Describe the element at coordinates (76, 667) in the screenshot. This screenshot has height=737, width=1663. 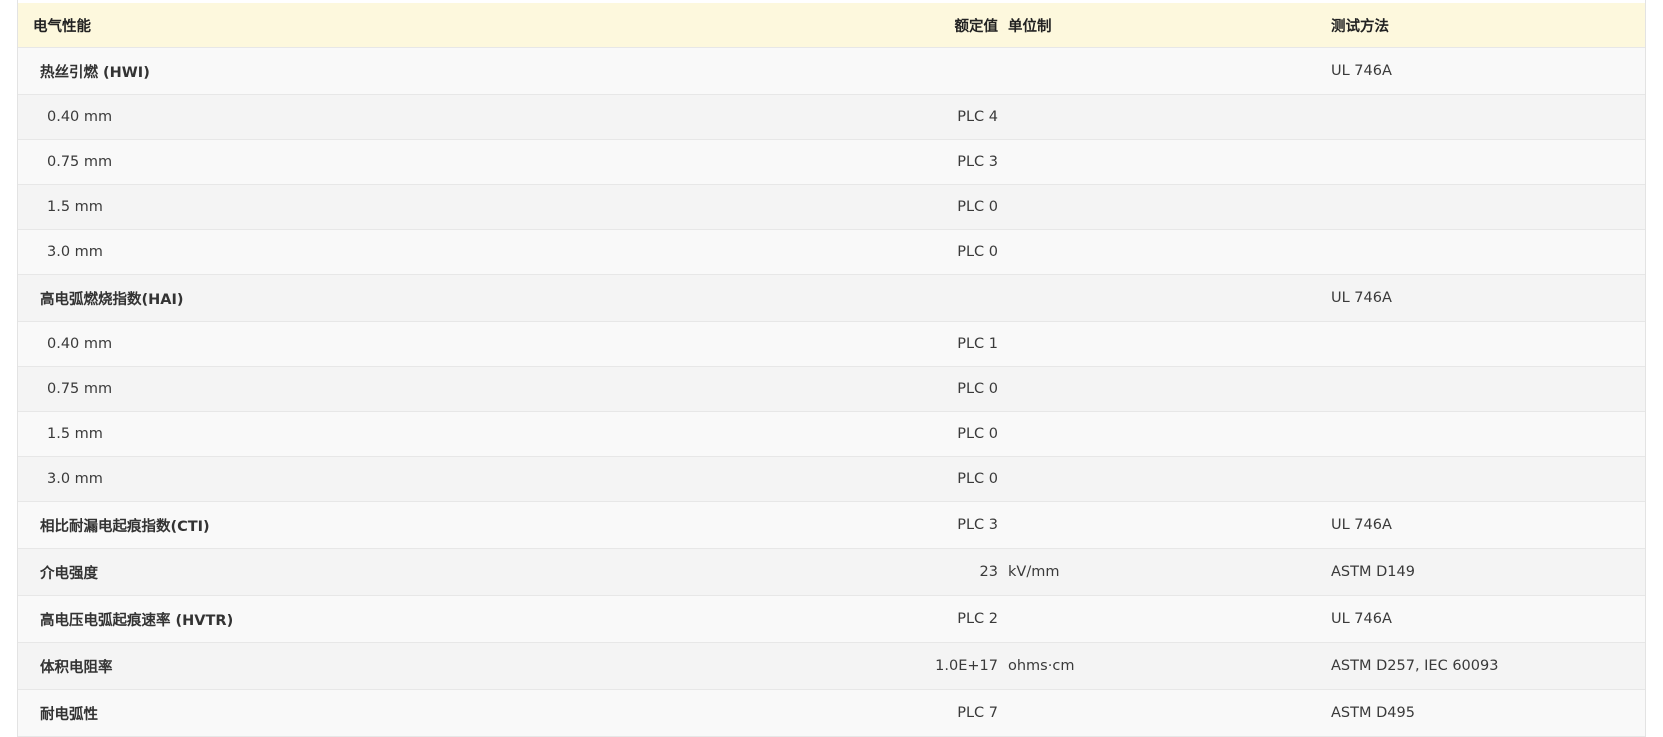
I see `row-property: 体积电阻率` at that location.